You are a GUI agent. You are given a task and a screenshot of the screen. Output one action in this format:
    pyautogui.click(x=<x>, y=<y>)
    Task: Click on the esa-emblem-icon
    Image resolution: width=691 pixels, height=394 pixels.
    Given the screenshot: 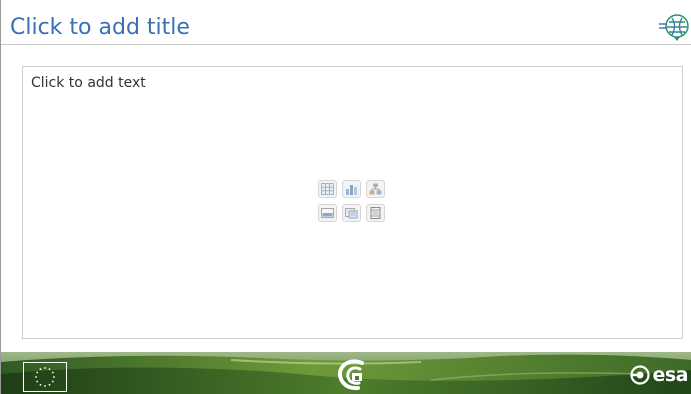 What is the action you would take?
    pyautogui.click(x=640, y=375)
    